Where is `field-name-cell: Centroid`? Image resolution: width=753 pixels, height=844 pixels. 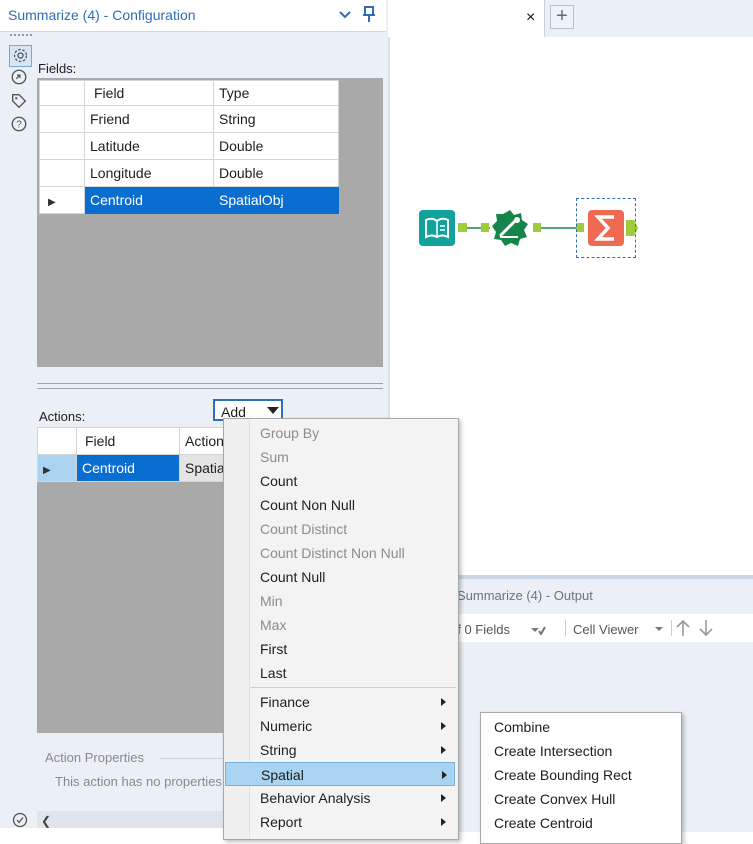 field-name-cell: Centroid is located at coordinates (149, 200).